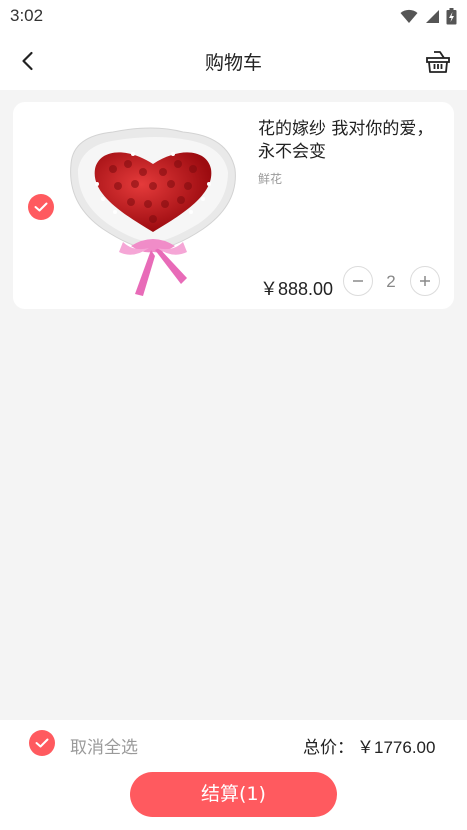 The height and width of the screenshot is (830, 467). I want to click on page-title: 购物车, so click(233, 62).